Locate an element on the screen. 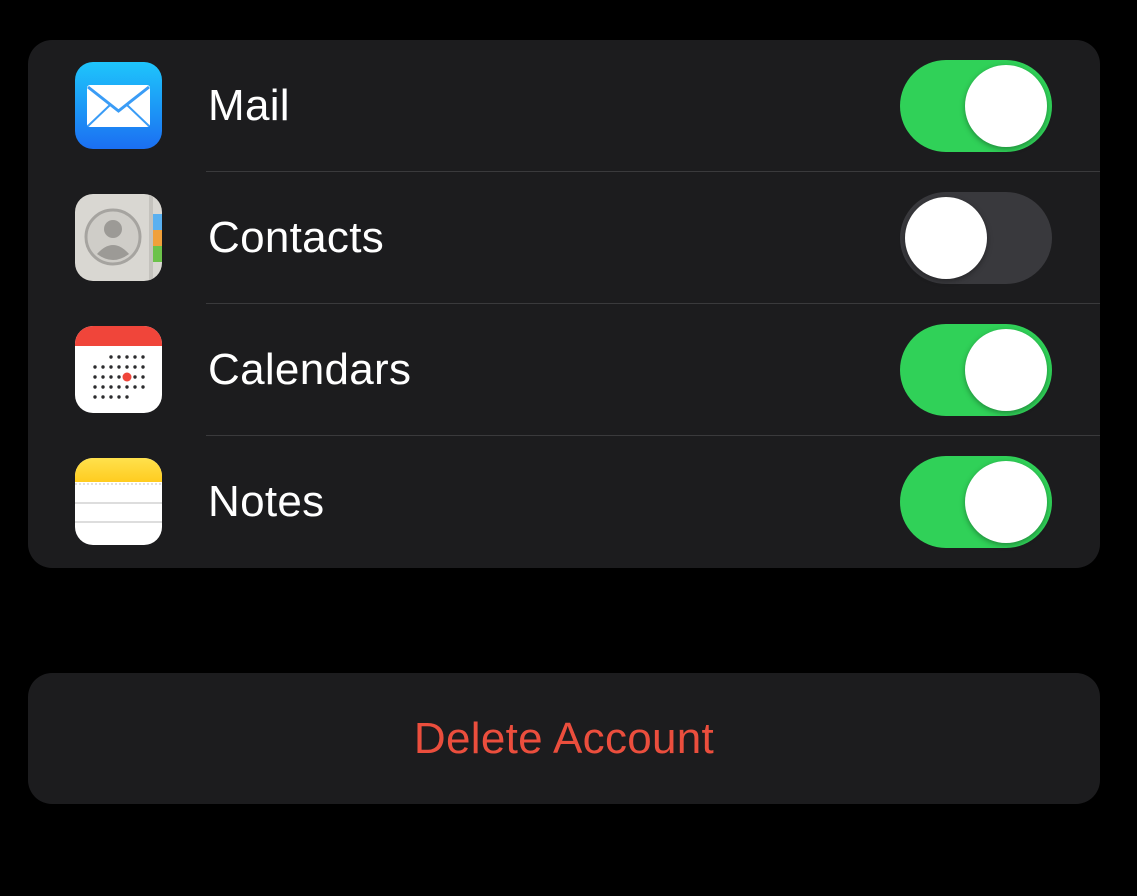 This screenshot has height=896, width=1137. notes-toggle-switch is located at coordinates (976, 502).